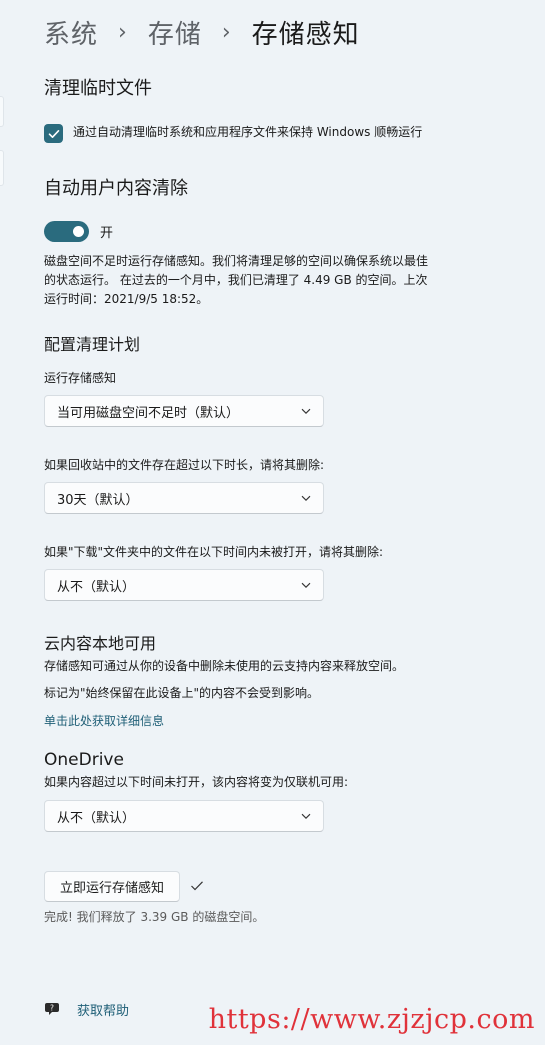 The image size is (545, 1045). What do you see at coordinates (112, 886) in the screenshot?
I see `run-now-button: 立即运行存储感知` at bounding box center [112, 886].